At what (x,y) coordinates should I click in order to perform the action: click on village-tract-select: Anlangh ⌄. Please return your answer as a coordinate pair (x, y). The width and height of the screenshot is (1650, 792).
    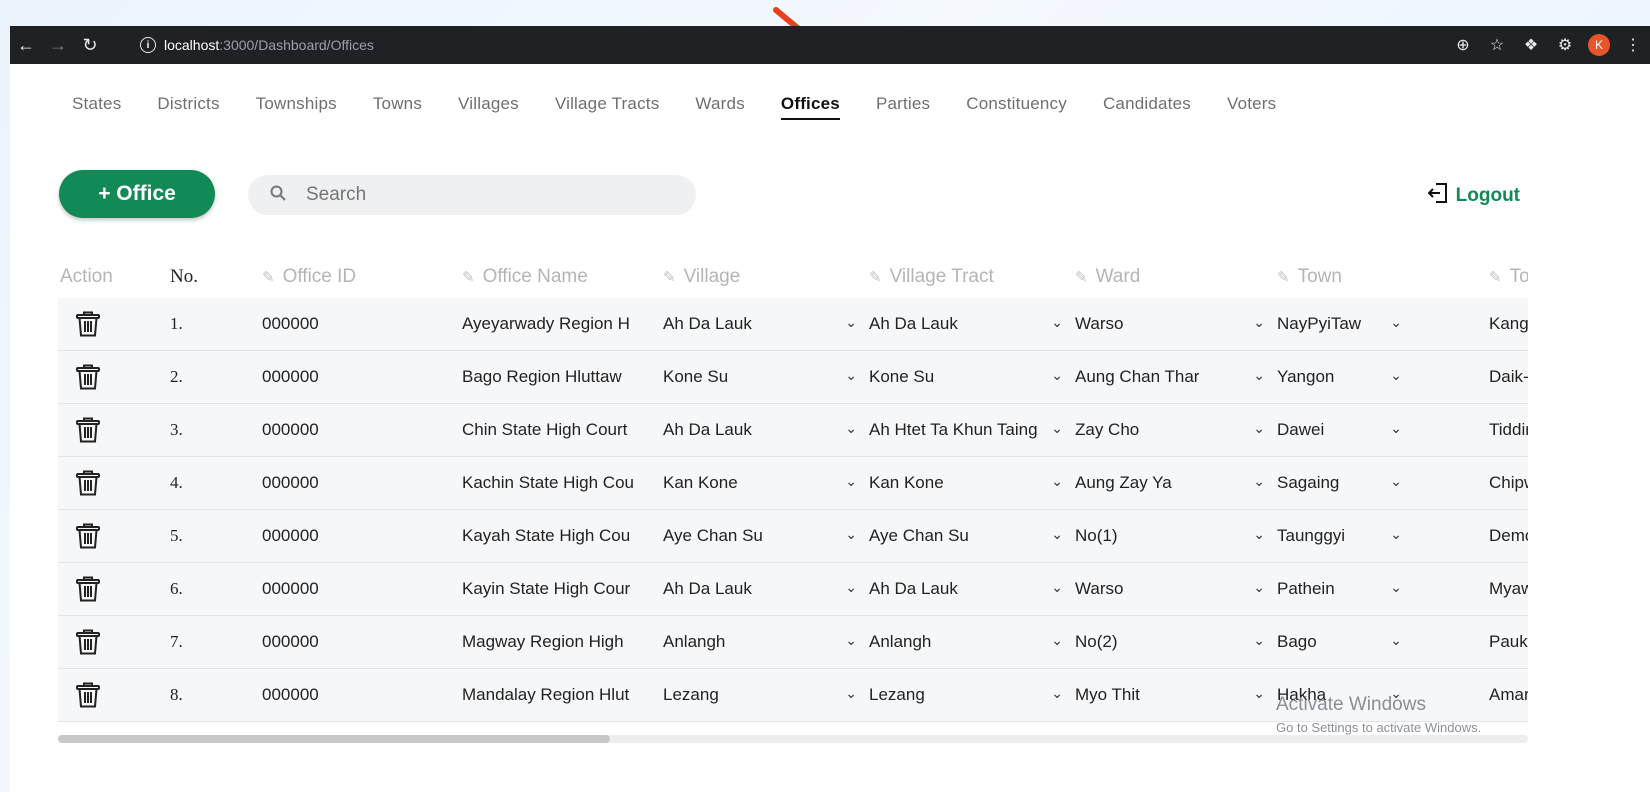
    Looking at the image, I should click on (972, 642).